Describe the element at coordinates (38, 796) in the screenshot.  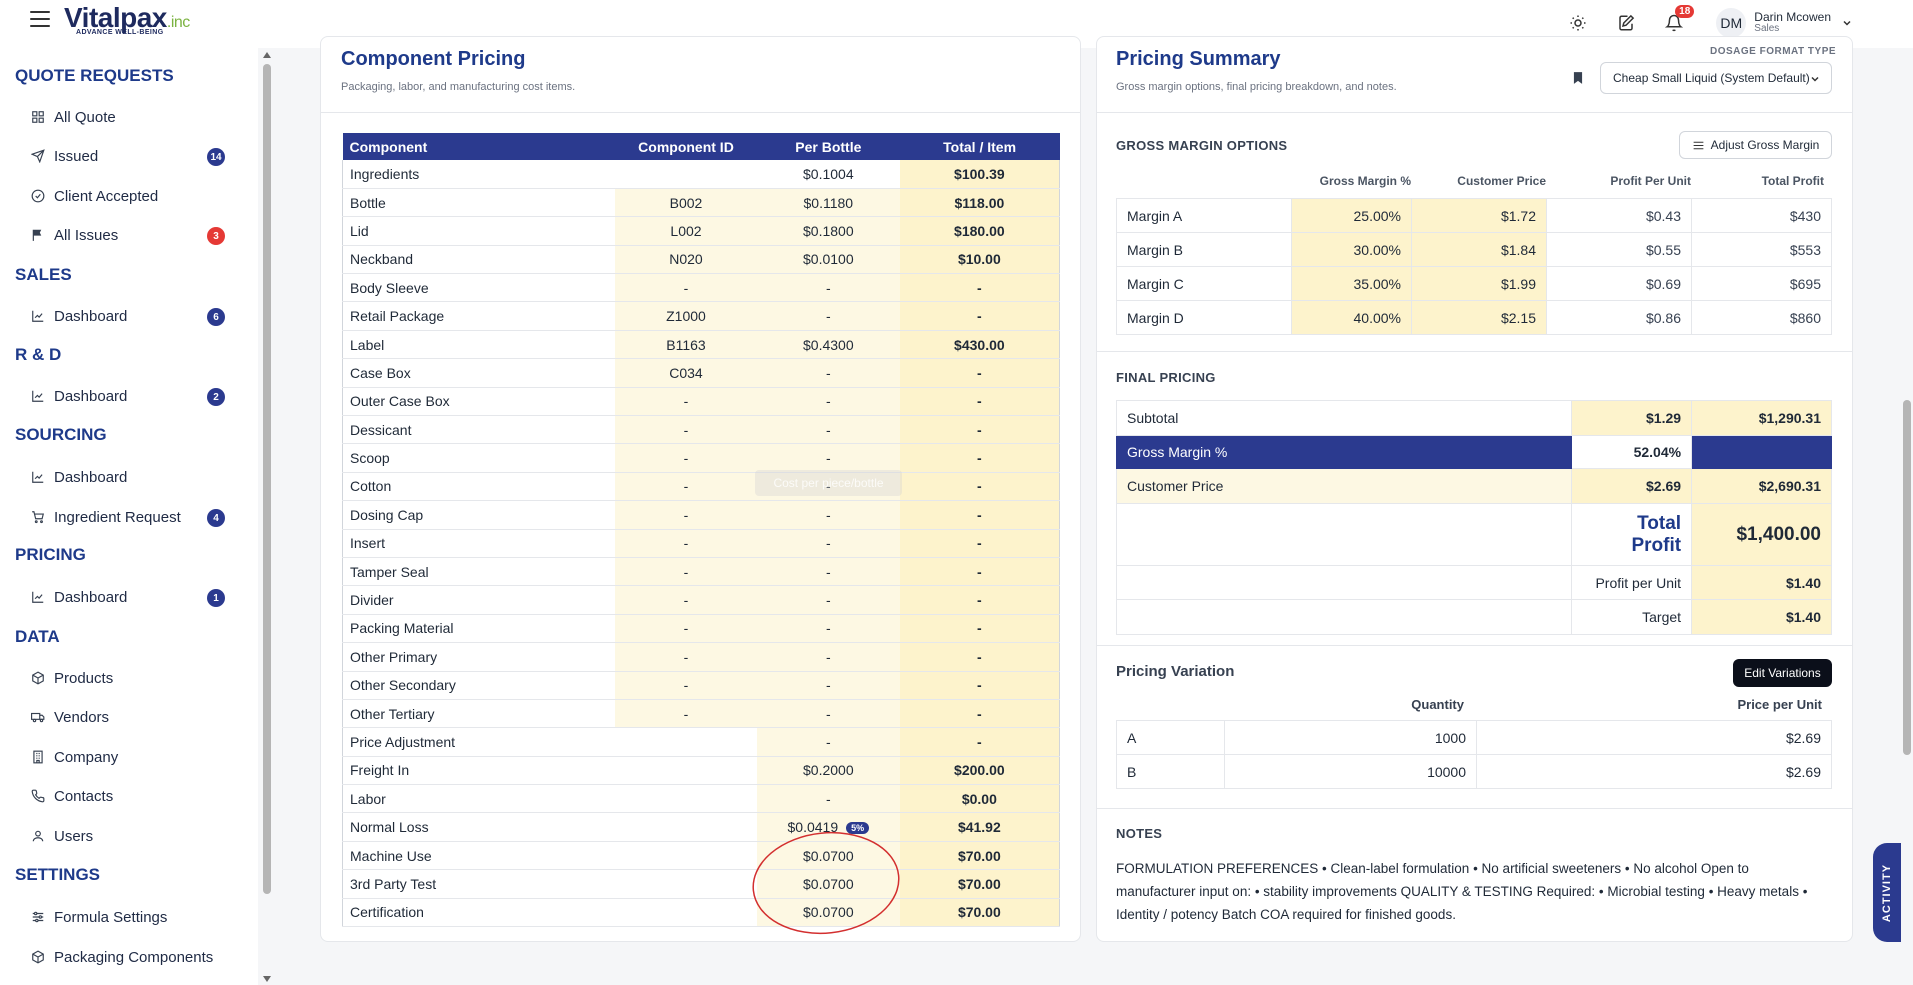
I see `phone-icon` at that location.